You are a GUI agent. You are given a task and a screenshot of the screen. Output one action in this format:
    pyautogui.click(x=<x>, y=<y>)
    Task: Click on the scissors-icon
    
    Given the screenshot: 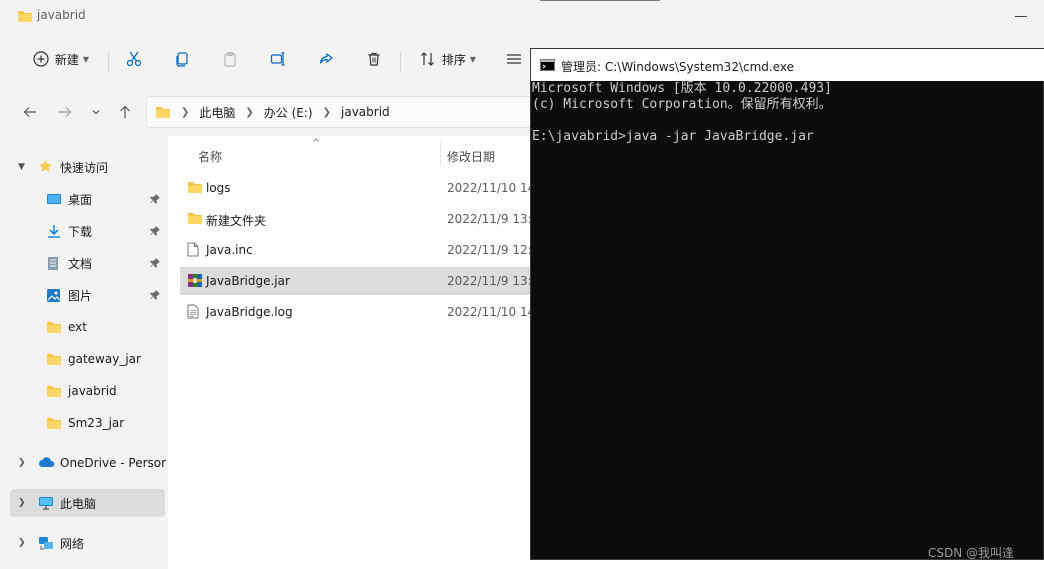 What is the action you would take?
    pyautogui.click(x=134, y=59)
    